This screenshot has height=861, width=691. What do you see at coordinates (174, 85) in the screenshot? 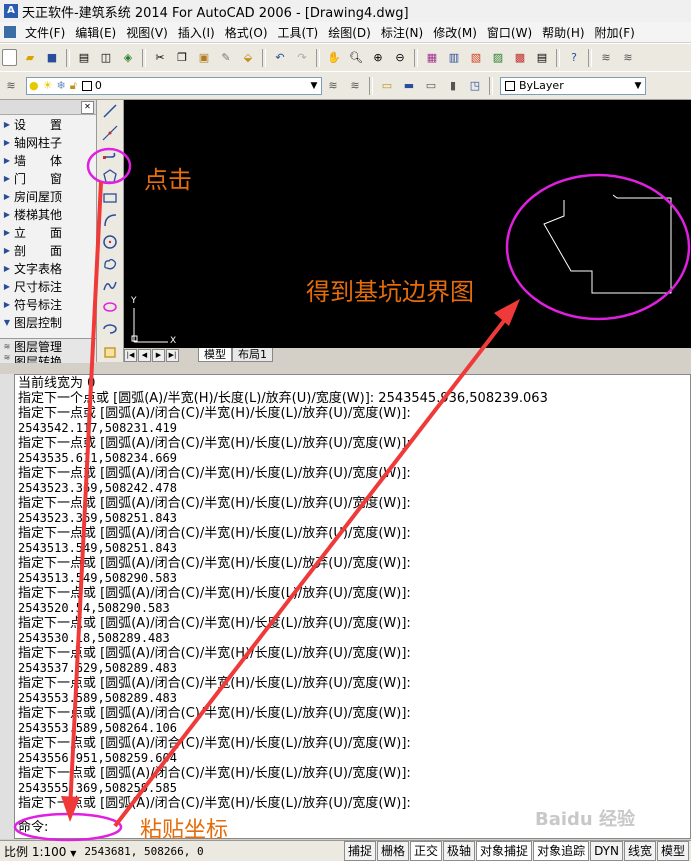
I see `layer-combo: ● ☀ ❄ 🔓︎ 0 ▼` at bounding box center [174, 85].